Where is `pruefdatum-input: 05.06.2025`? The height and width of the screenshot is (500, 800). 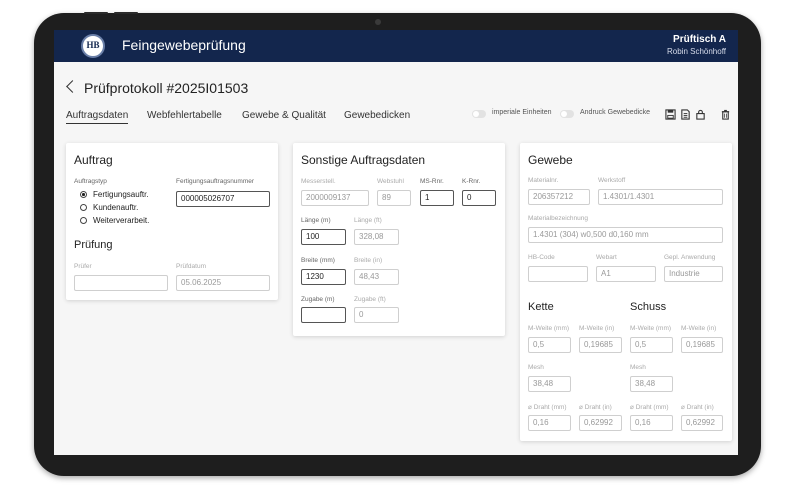
pruefdatum-input: 05.06.2025 is located at coordinates (223, 283).